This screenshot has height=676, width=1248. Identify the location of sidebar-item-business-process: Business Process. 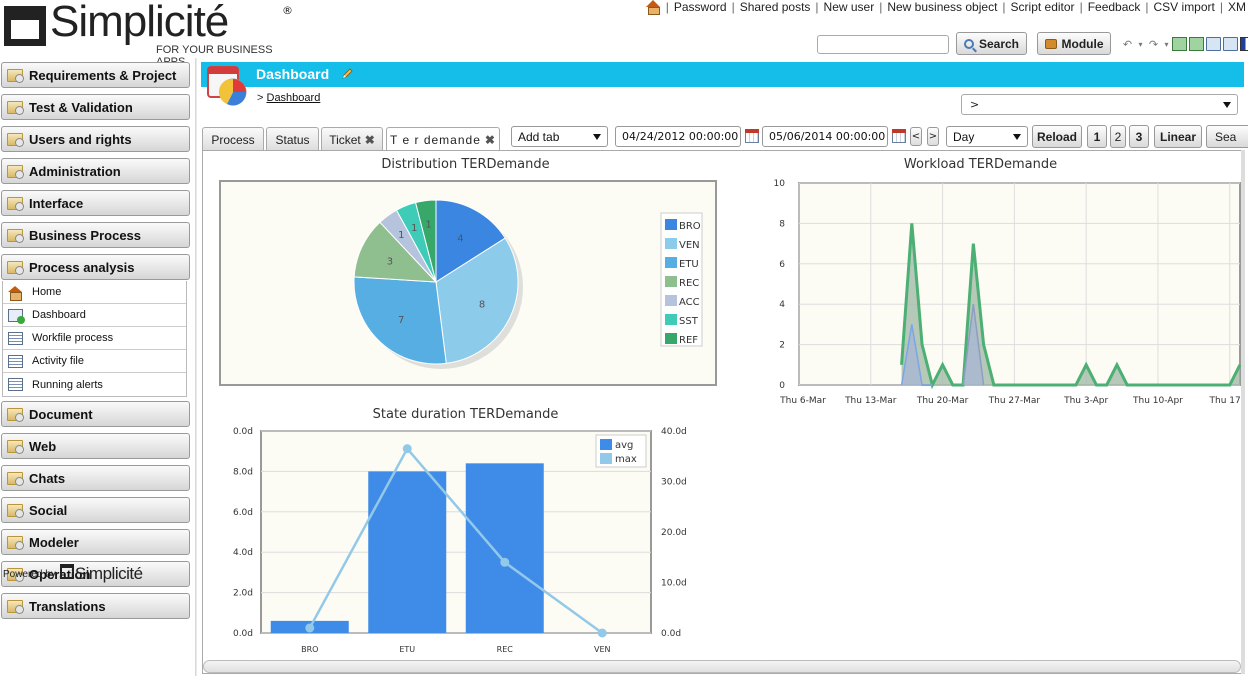
(95, 235).